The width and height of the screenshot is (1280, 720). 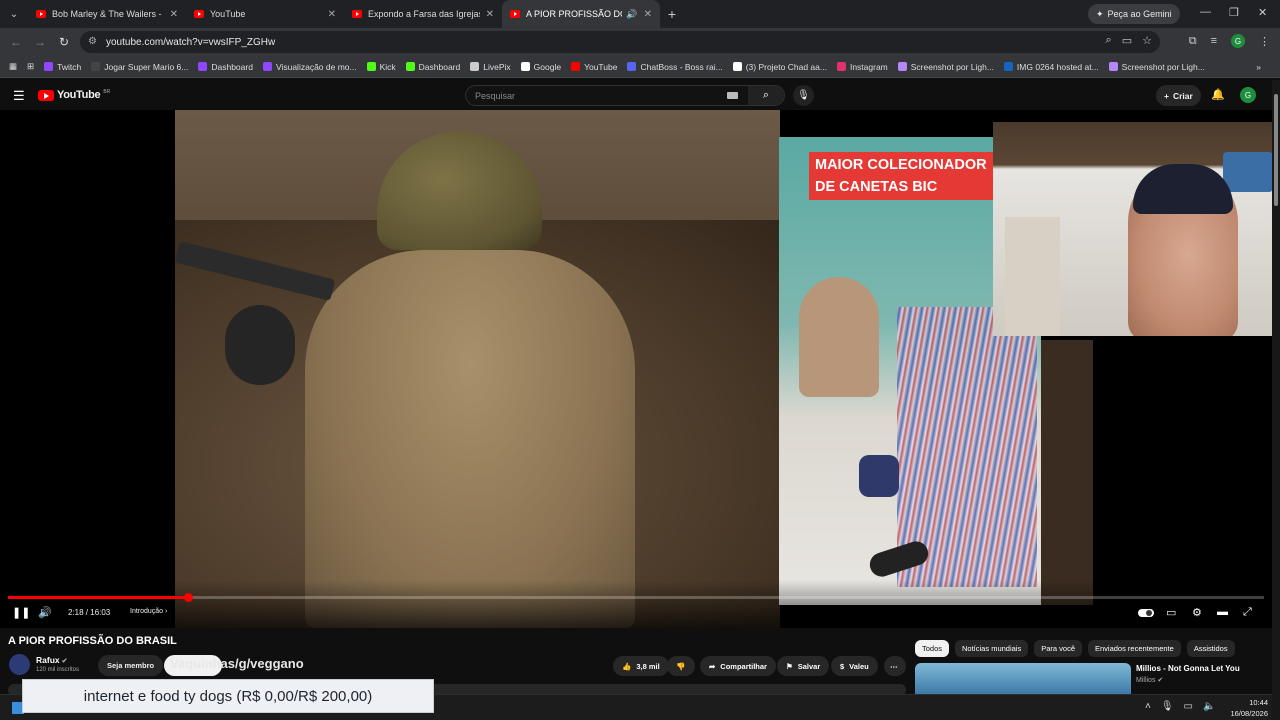 What do you see at coordinates (636, 597) in the screenshot?
I see `progress-bar` at bounding box center [636, 597].